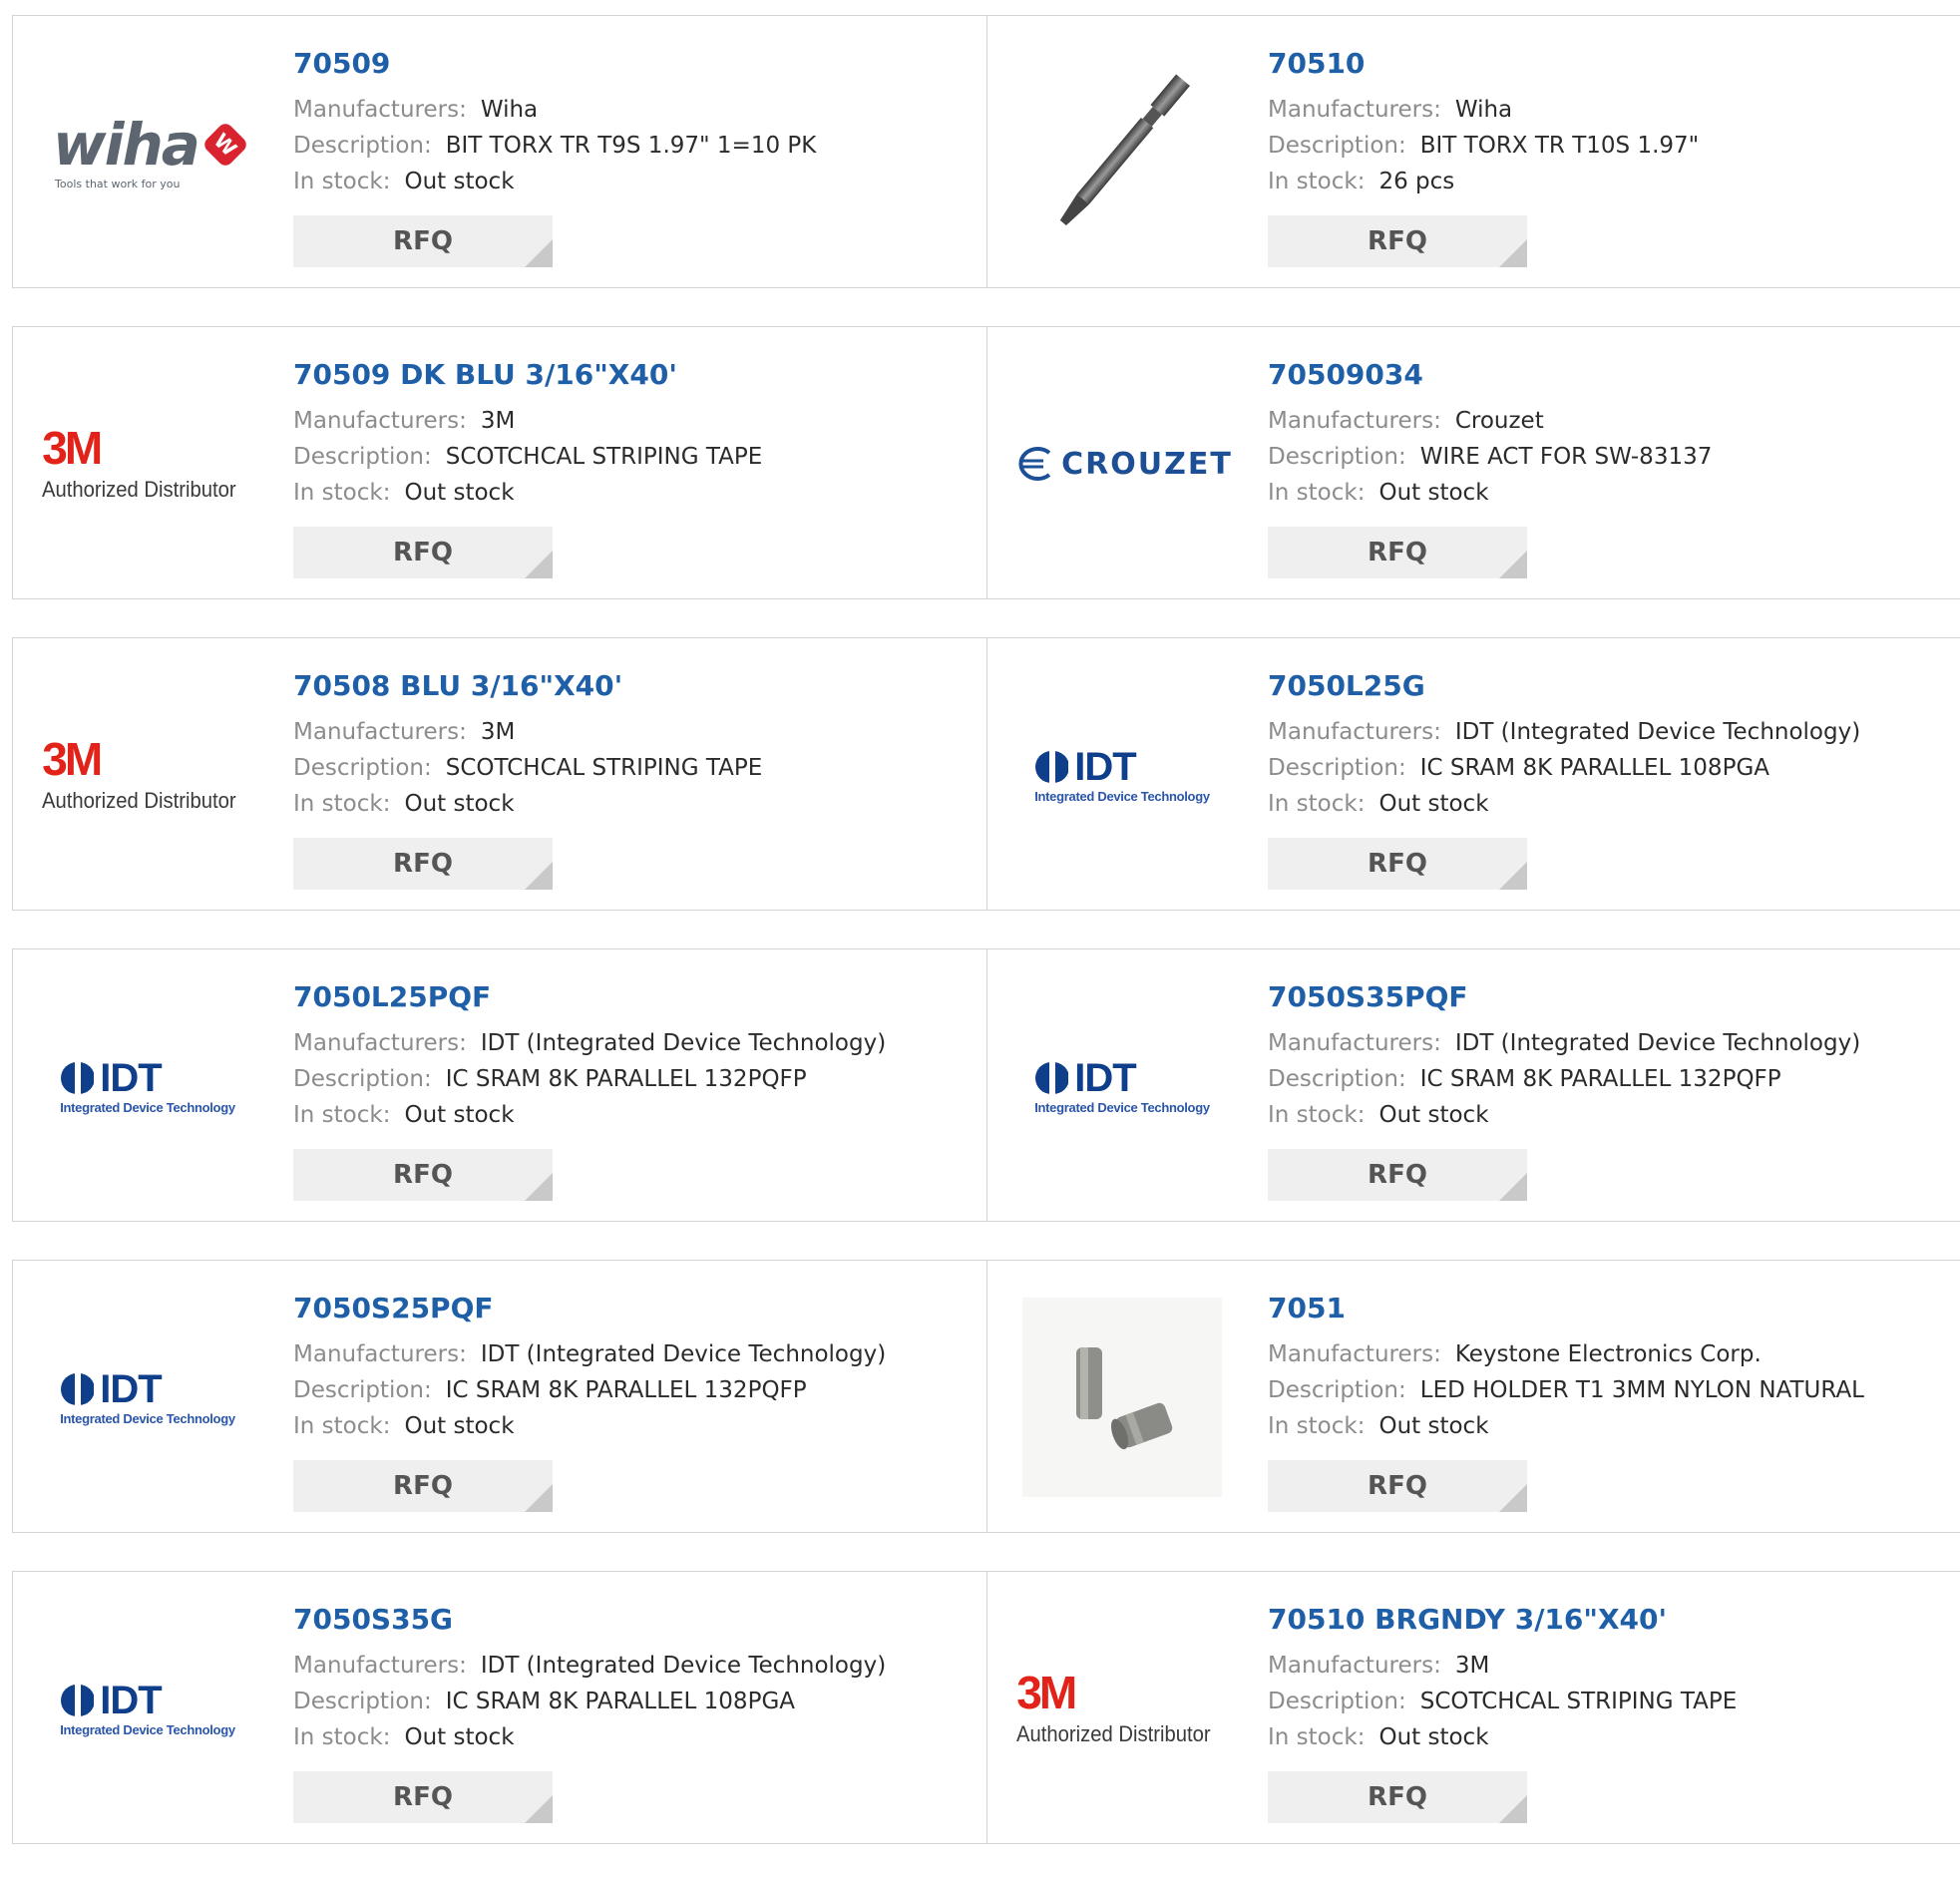 The image size is (1960, 1882). I want to click on manufacturer-value: 3M, so click(498, 732).